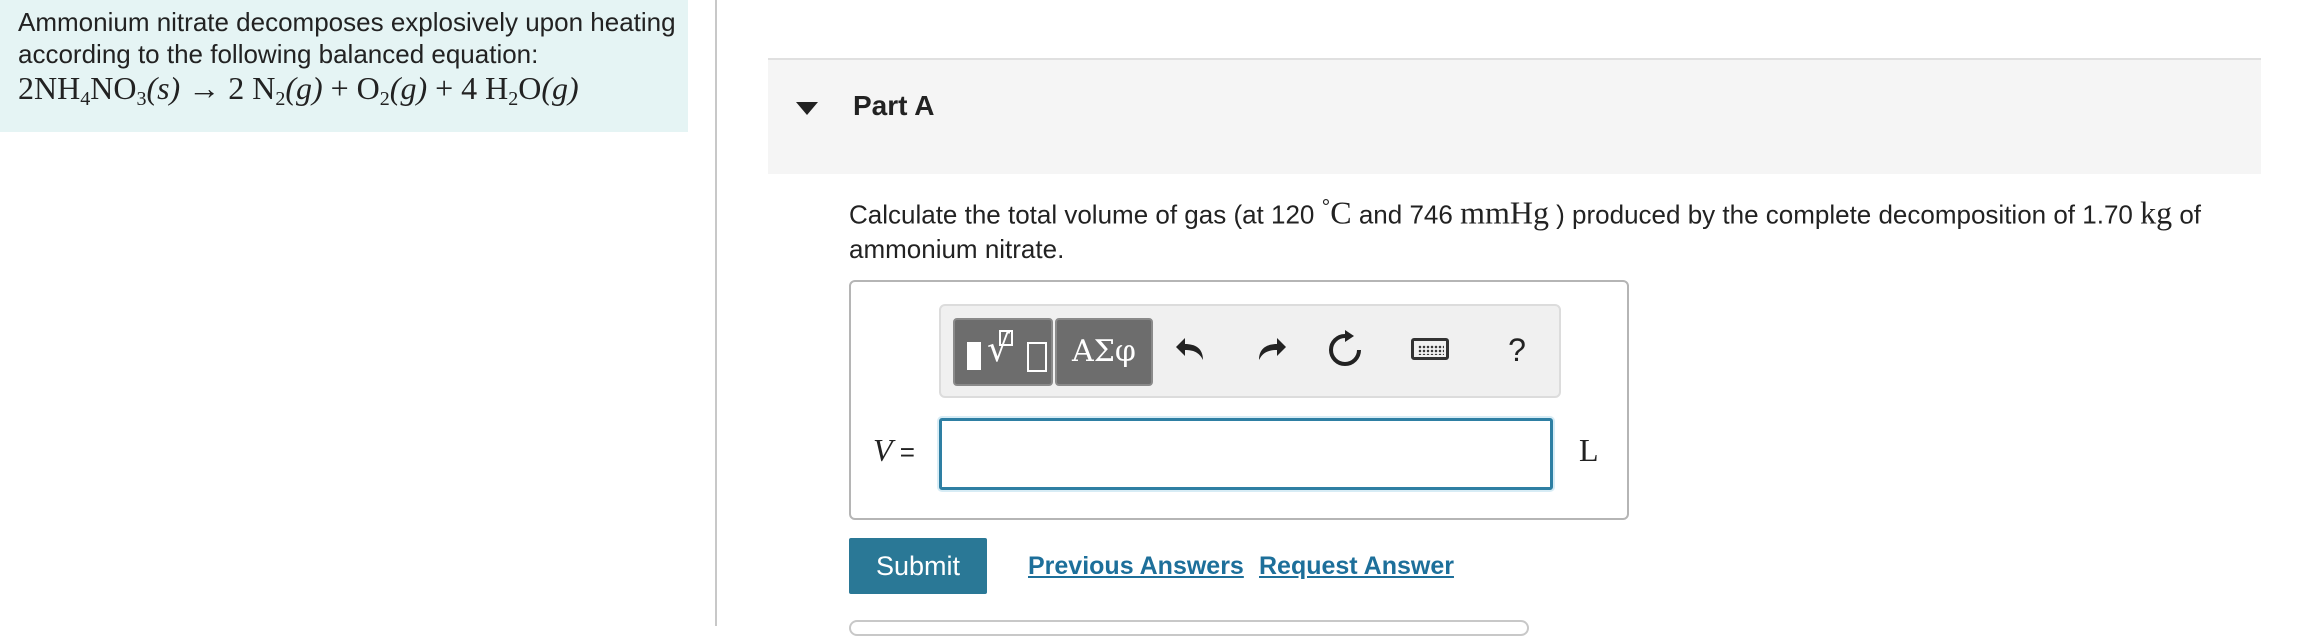 The image size is (2306, 636). What do you see at coordinates (1514, 116) in the screenshot?
I see `part-a-header: Part A` at bounding box center [1514, 116].